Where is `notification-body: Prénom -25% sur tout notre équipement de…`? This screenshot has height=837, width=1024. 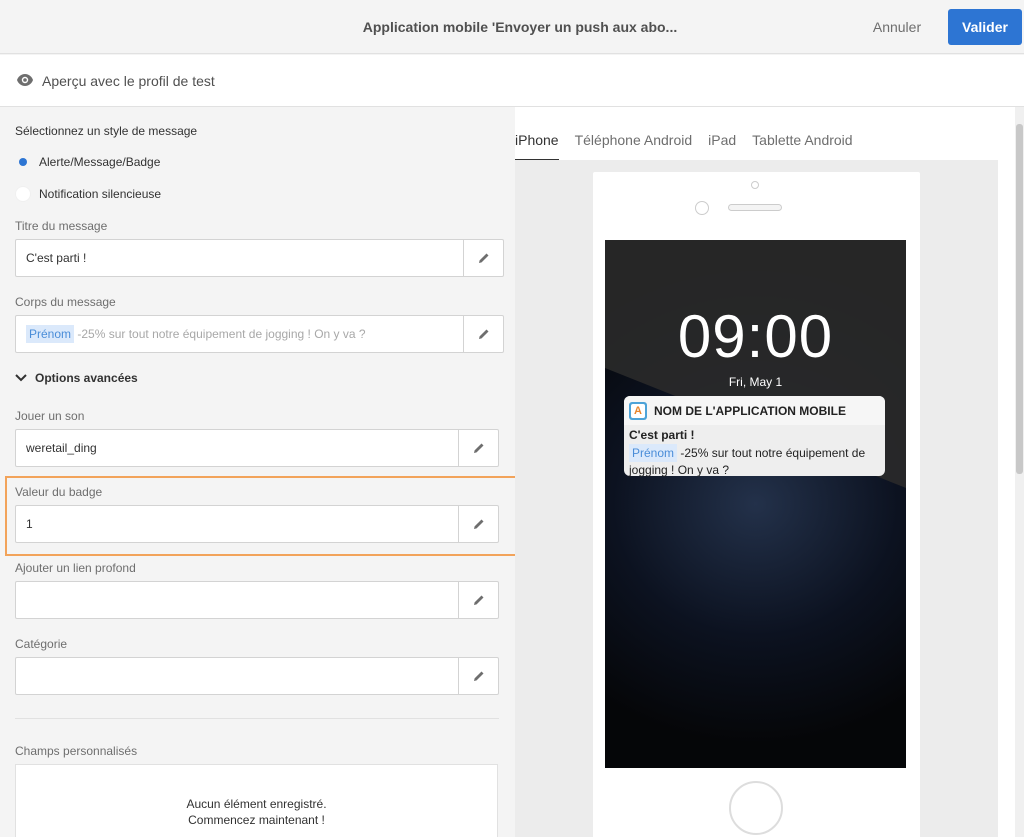 notification-body: Prénom -25% sur tout notre équipement de… is located at coordinates (754, 460).